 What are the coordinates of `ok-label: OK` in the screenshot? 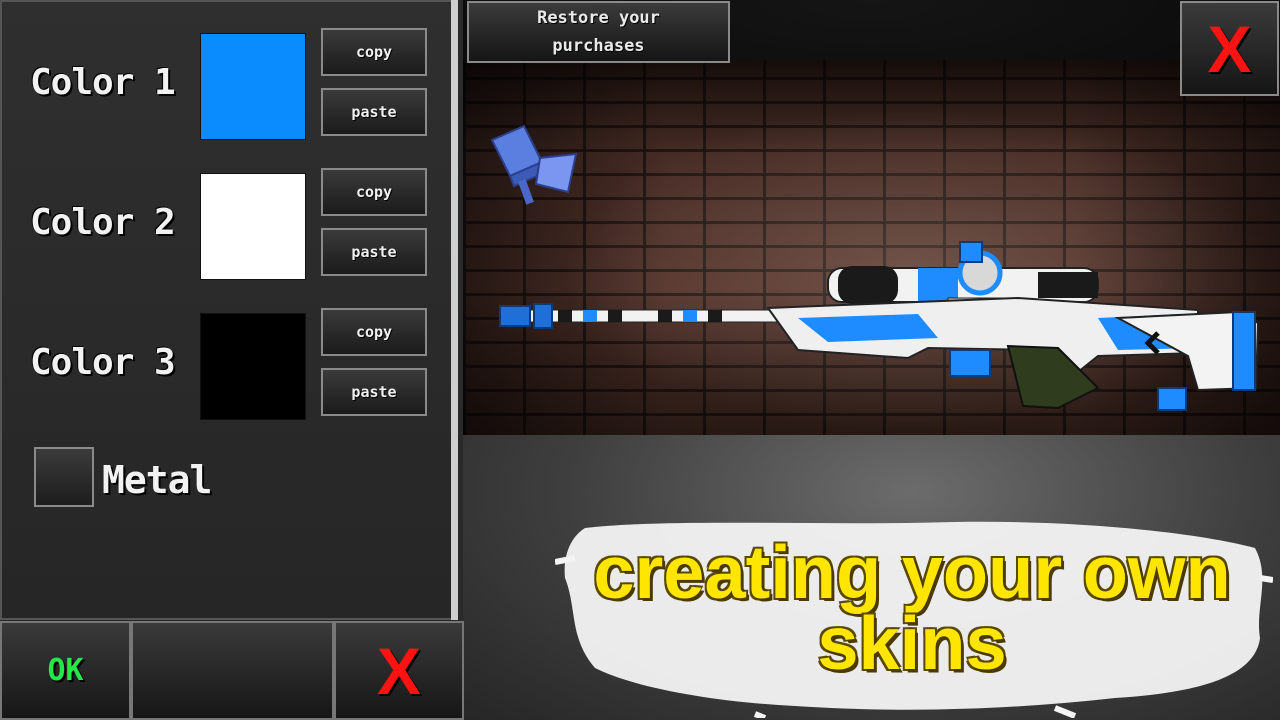 It's located at (65, 670).